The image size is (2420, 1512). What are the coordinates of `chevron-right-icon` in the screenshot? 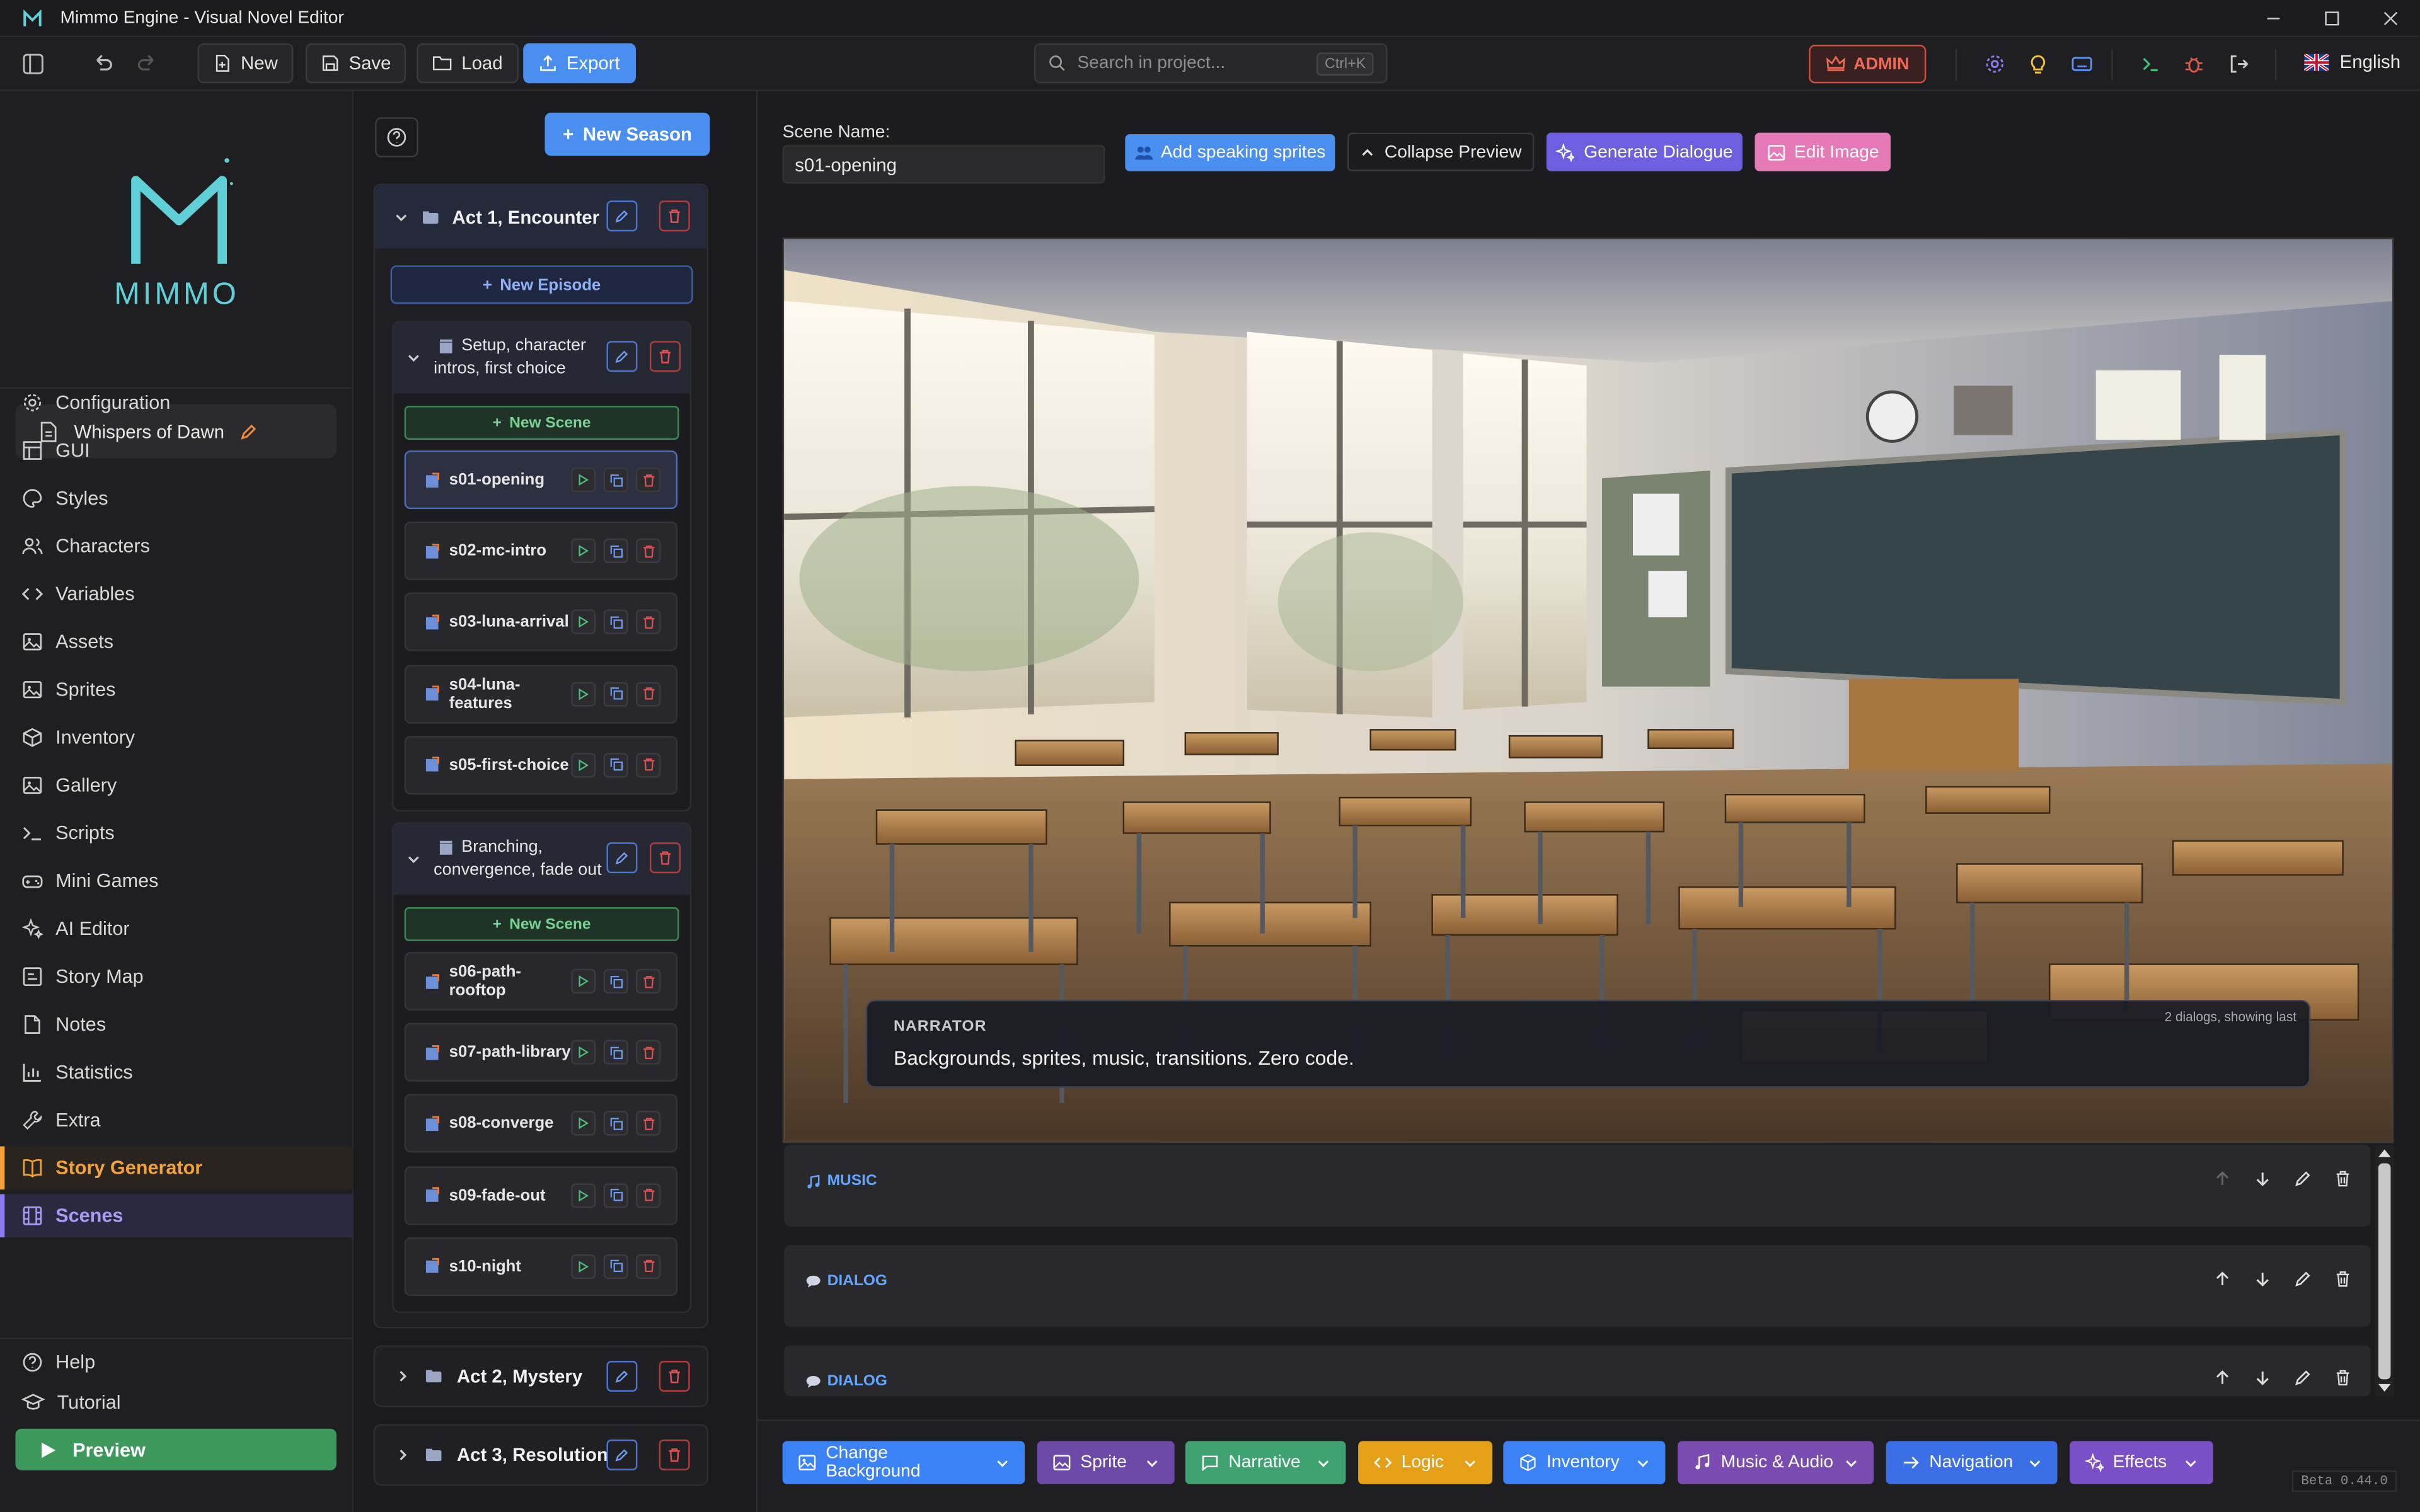 It's located at (402, 1454).